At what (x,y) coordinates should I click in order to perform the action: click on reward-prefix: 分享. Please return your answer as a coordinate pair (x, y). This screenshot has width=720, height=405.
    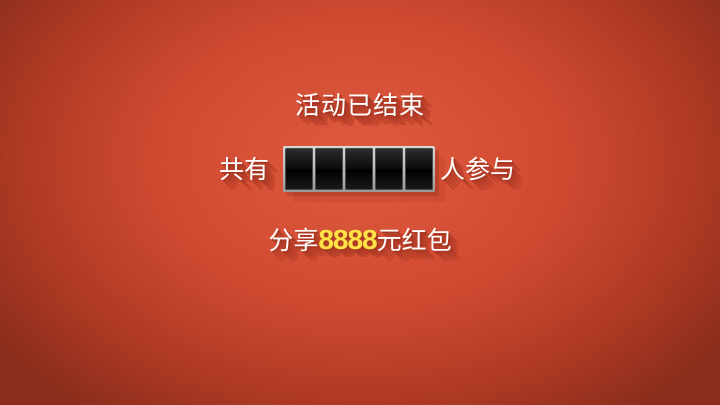
    Looking at the image, I should click on (293, 240).